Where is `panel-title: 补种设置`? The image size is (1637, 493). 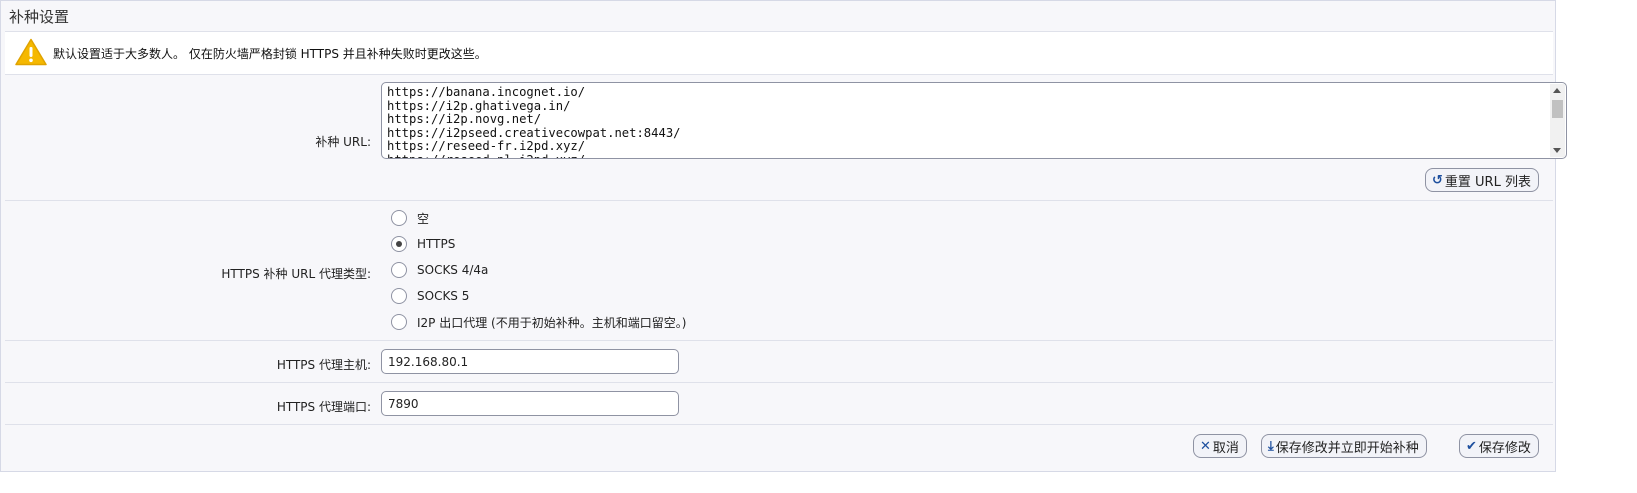
panel-title: 补种设置 is located at coordinates (39, 17).